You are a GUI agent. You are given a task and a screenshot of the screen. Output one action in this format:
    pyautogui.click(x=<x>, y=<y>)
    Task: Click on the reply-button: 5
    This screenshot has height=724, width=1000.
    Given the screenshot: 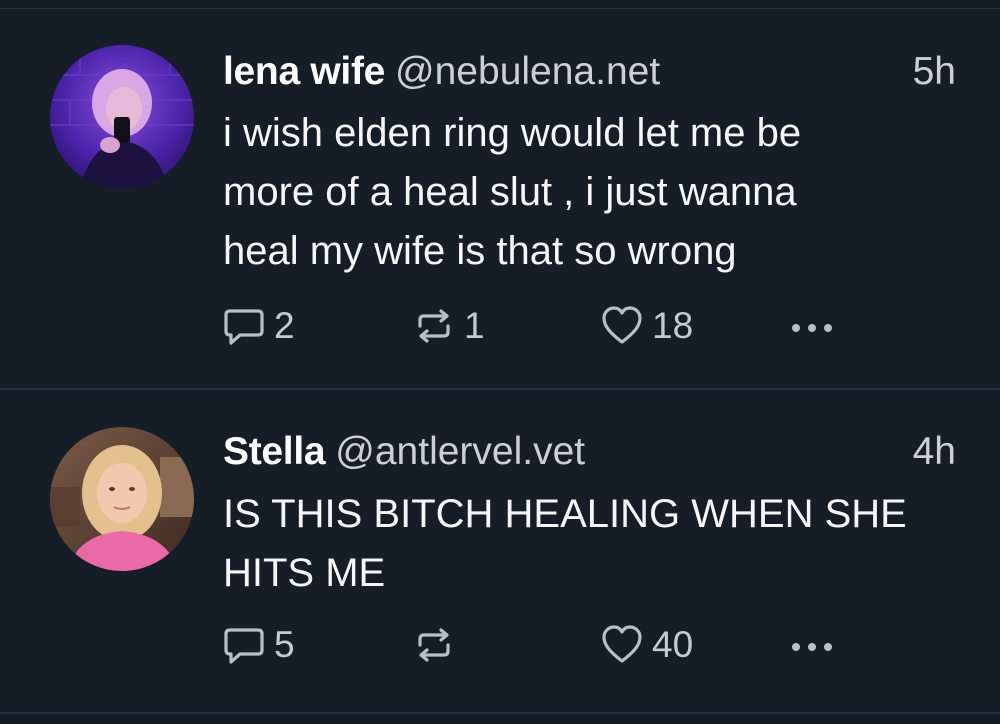 What is the action you would take?
    pyautogui.click(x=258, y=645)
    